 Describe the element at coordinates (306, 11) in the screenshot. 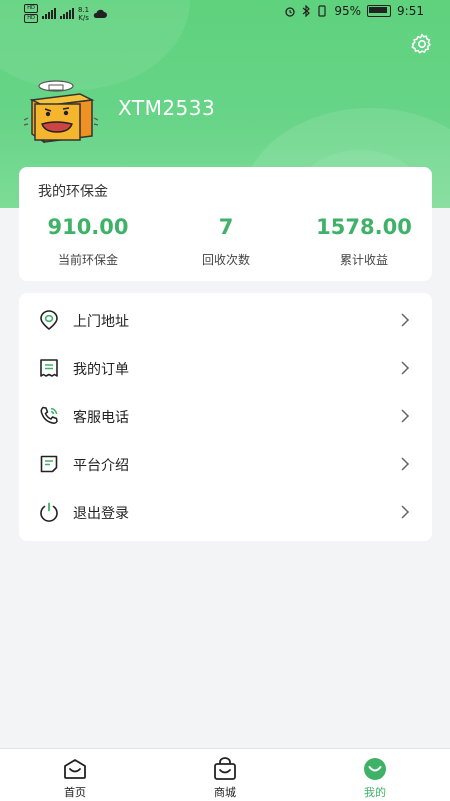

I see `bluetooth-icon` at that location.